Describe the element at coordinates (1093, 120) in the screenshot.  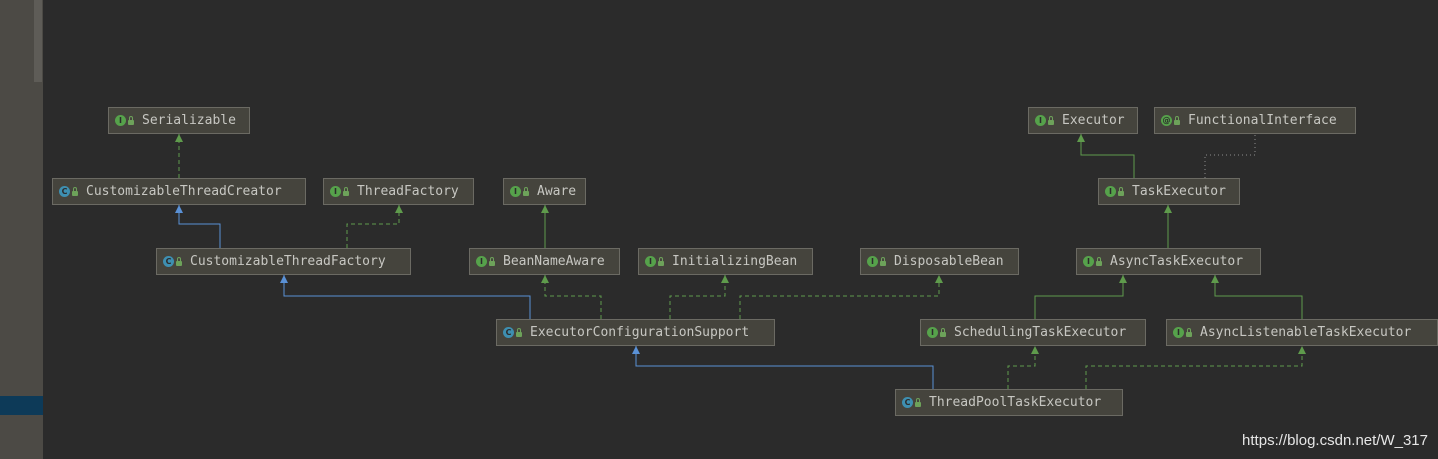
I see `class-node-label: Executor` at that location.